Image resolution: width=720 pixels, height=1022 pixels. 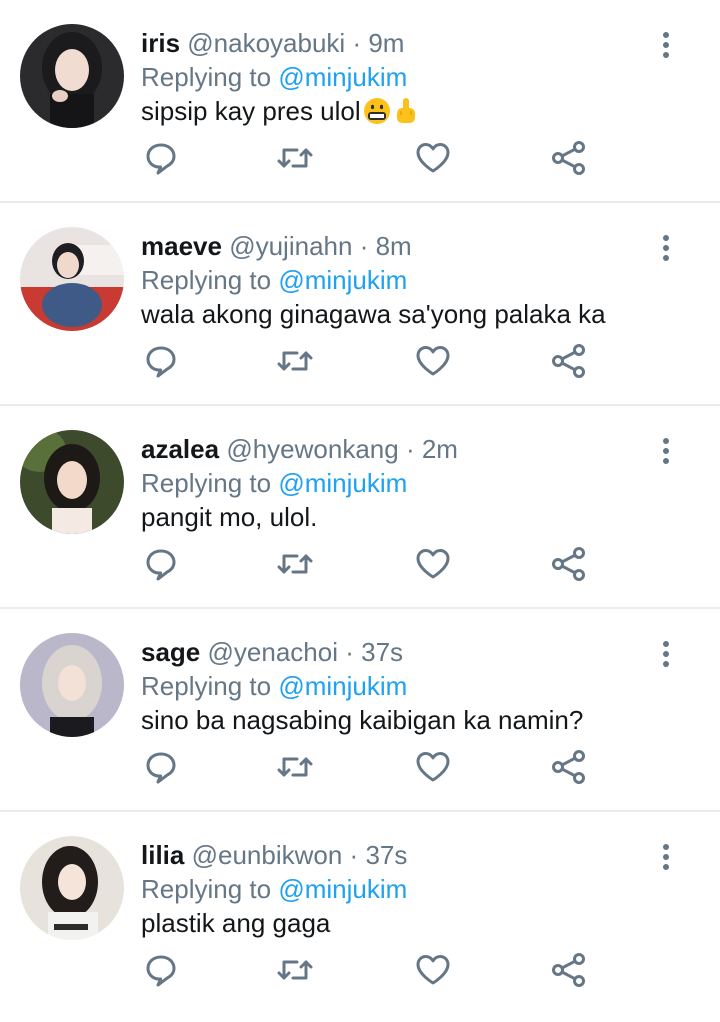 What do you see at coordinates (377, 115) in the screenshot?
I see `grimacing-cursing-face-emoji` at bounding box center [377, 115].